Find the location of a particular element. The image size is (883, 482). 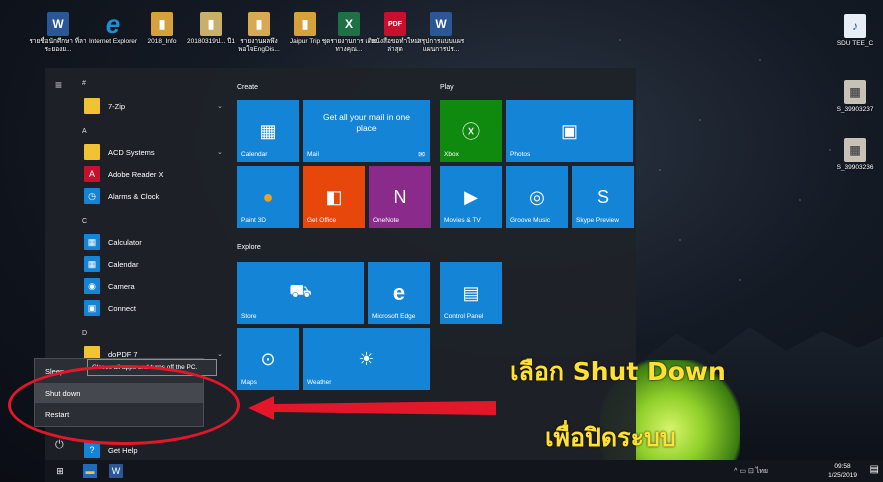

tile-weather: ☀ Weather is located at coordinates (366, 359).